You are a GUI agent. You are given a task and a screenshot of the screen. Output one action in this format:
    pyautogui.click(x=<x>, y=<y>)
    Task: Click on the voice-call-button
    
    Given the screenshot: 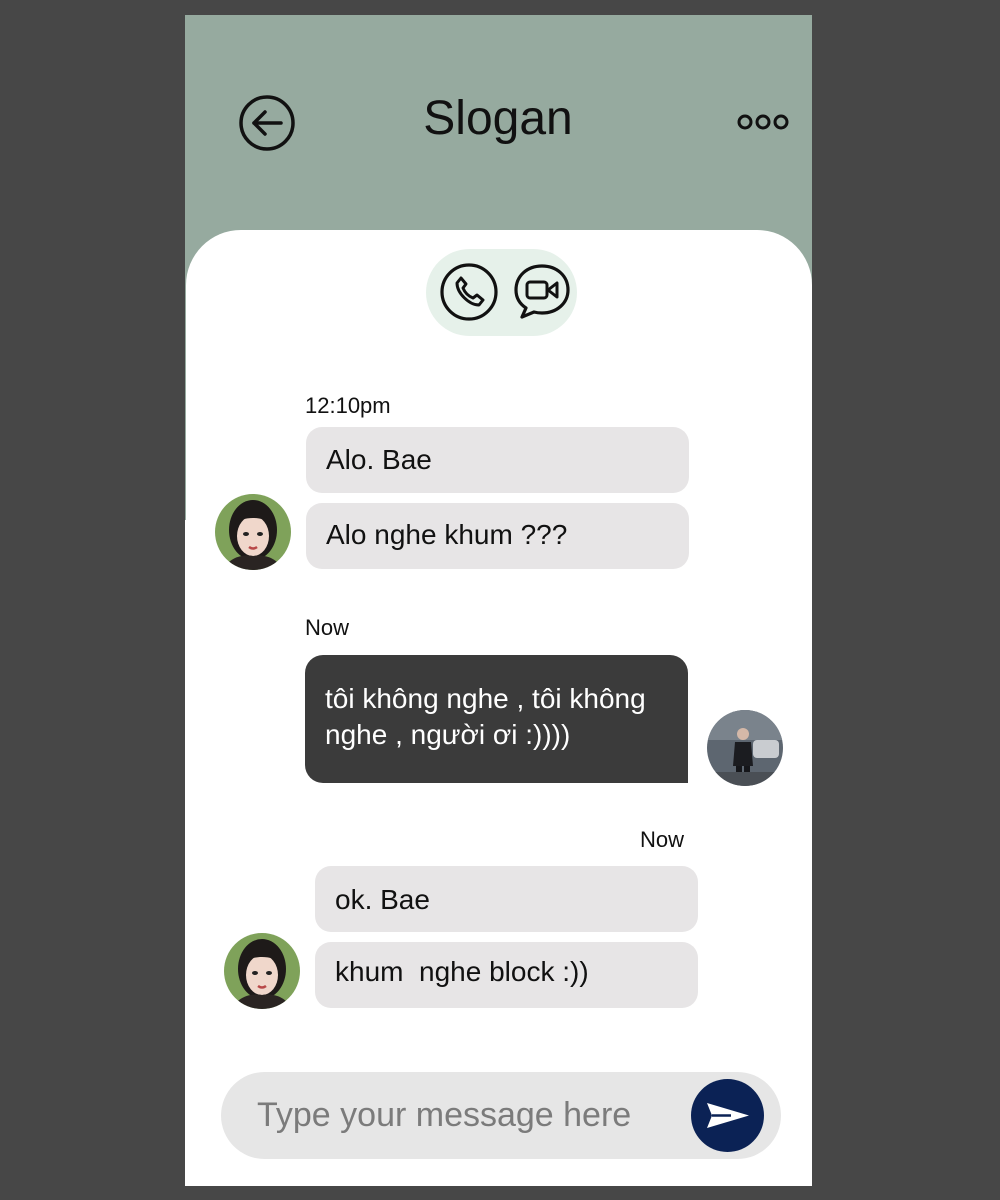 What is the action you would take?
    pyautogui.click(x=469, y=292)
    